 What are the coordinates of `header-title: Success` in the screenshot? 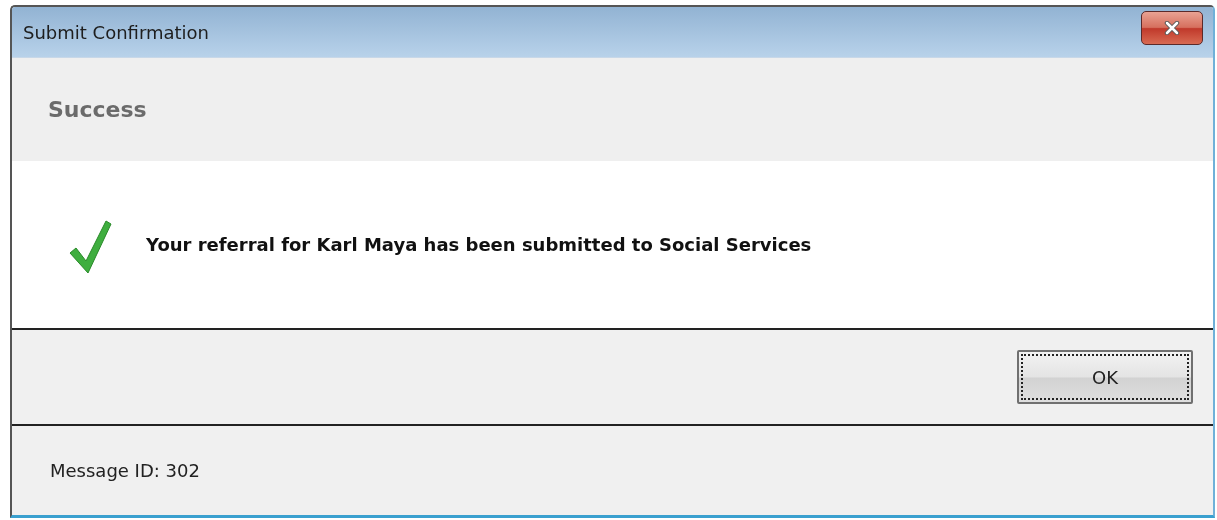 It's located at (97, 109).